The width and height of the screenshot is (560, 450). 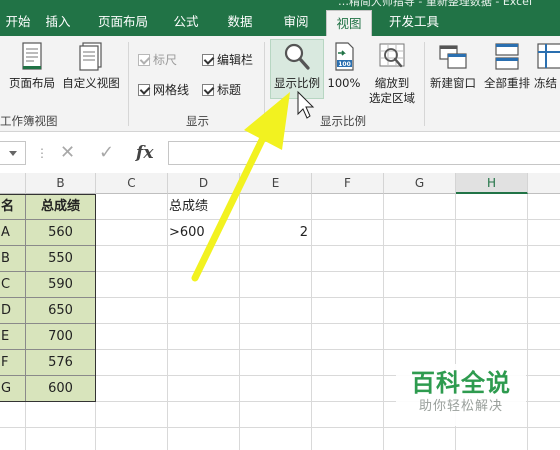 What do you see at coordinates (453, 65) in the screenshot?
I see `new-window-button: 新建窗口` at bounding box center [453, 65].